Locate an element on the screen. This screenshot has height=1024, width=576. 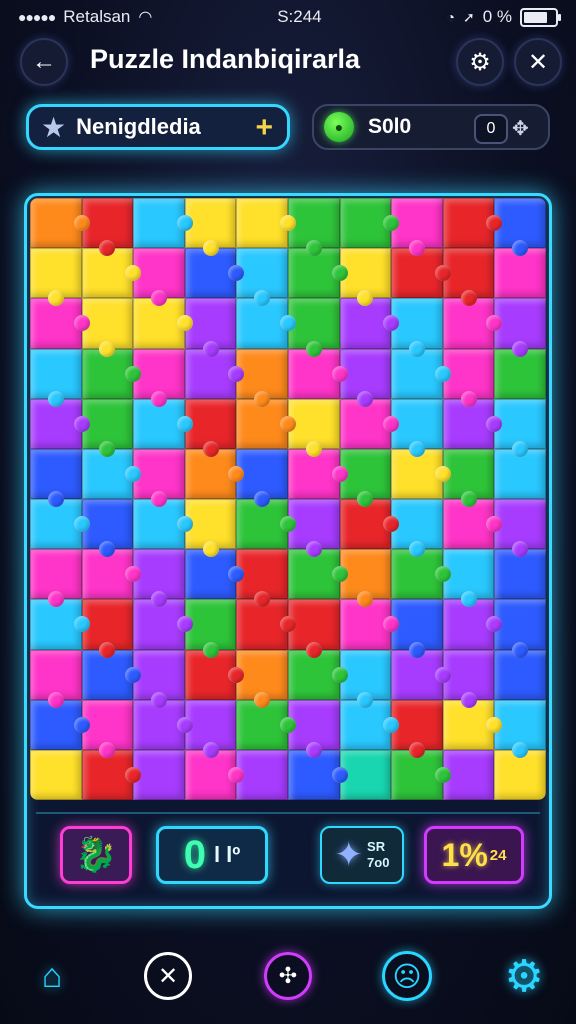
nav-settings: ⚙ is located at coordinates (524, 976).